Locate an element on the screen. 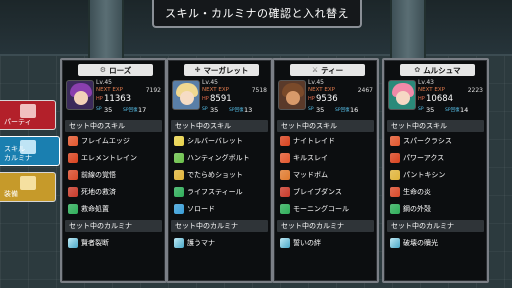 The width and height of the screenshot is (512, 288). carumina-item: 賢者裂断 is located at coordinates (115, 243).